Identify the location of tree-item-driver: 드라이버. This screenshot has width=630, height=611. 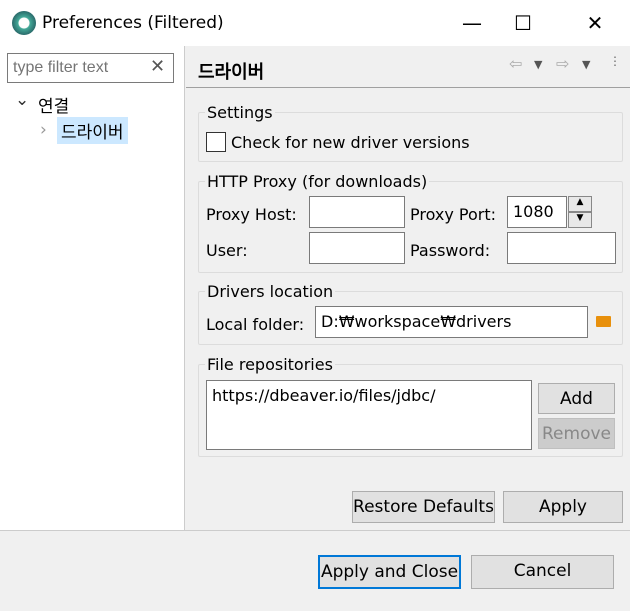
(92, 130).